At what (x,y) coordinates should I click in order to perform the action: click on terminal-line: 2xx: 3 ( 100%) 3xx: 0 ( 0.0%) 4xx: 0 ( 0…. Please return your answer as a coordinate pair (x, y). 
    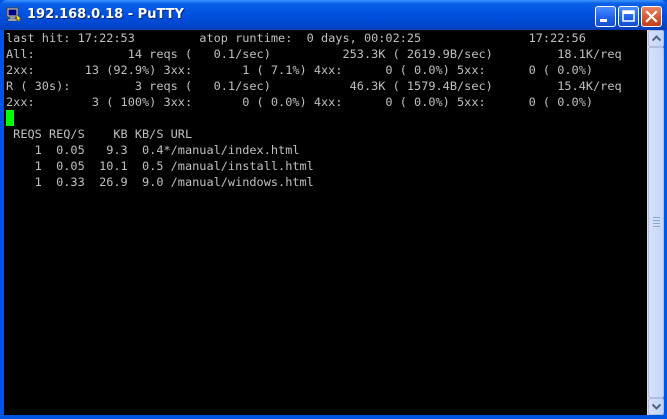
    Looking at the image, I should click on (300, 102).